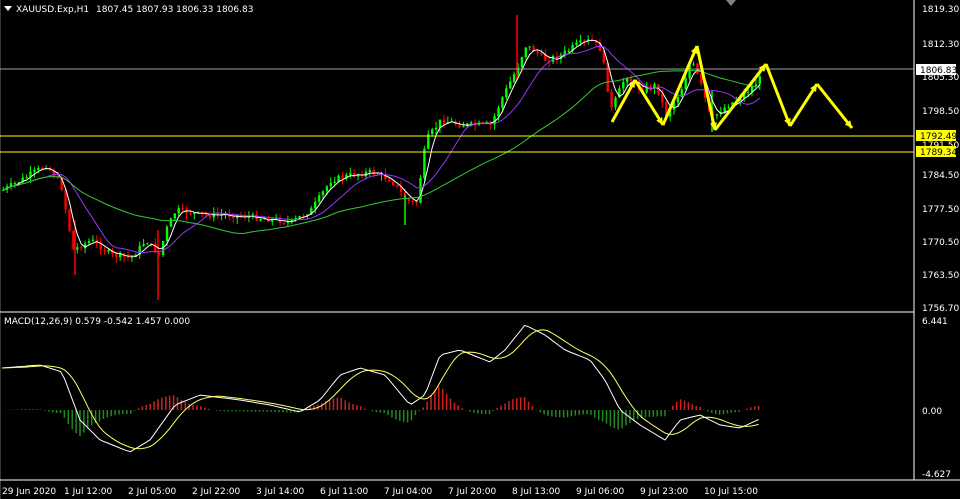 This screenshot has width=960, height=499. Describe the element at coordinates (940, 210) in the screenshot. I see `price-tick: 1777.50` at that location.